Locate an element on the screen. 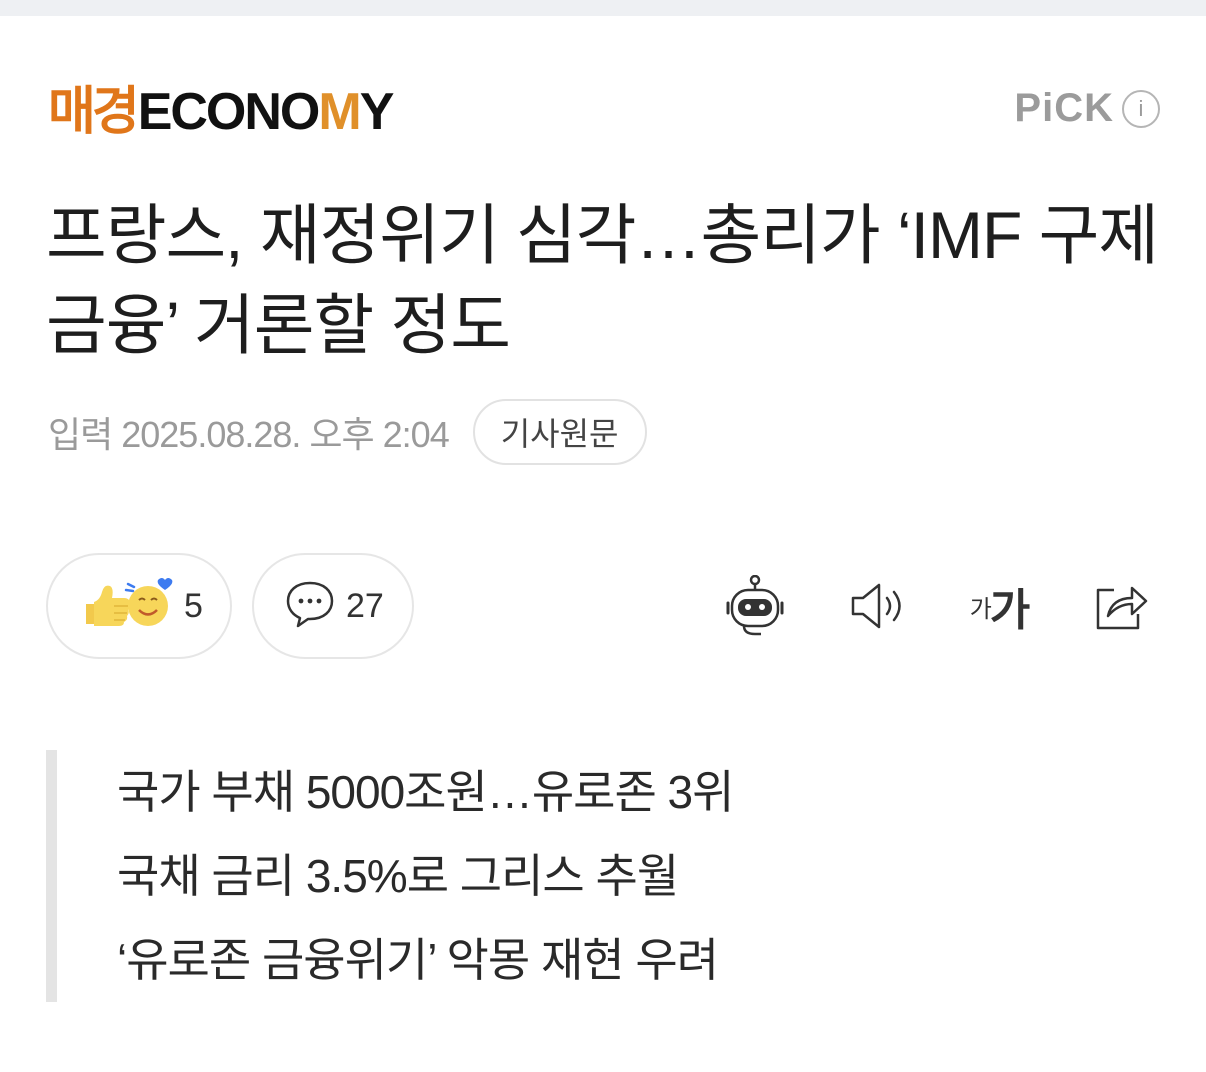 Image resolution: width=1206 pixels, height=1072 pixels. reaction-button: 5 is located at coordinates (139, 606).